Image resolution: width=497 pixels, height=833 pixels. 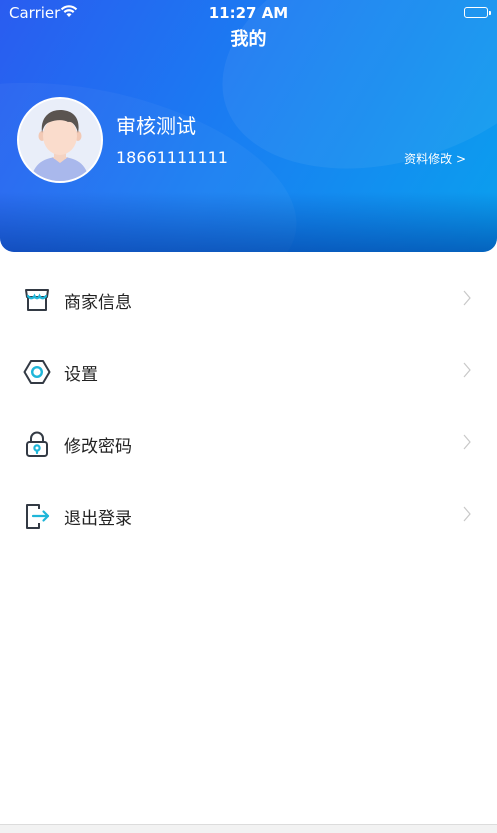 What do you see at coordinates (98, 447) in the screenshot?
I see `menu-item-label: 修改密码` at bounding box center [98, 447].